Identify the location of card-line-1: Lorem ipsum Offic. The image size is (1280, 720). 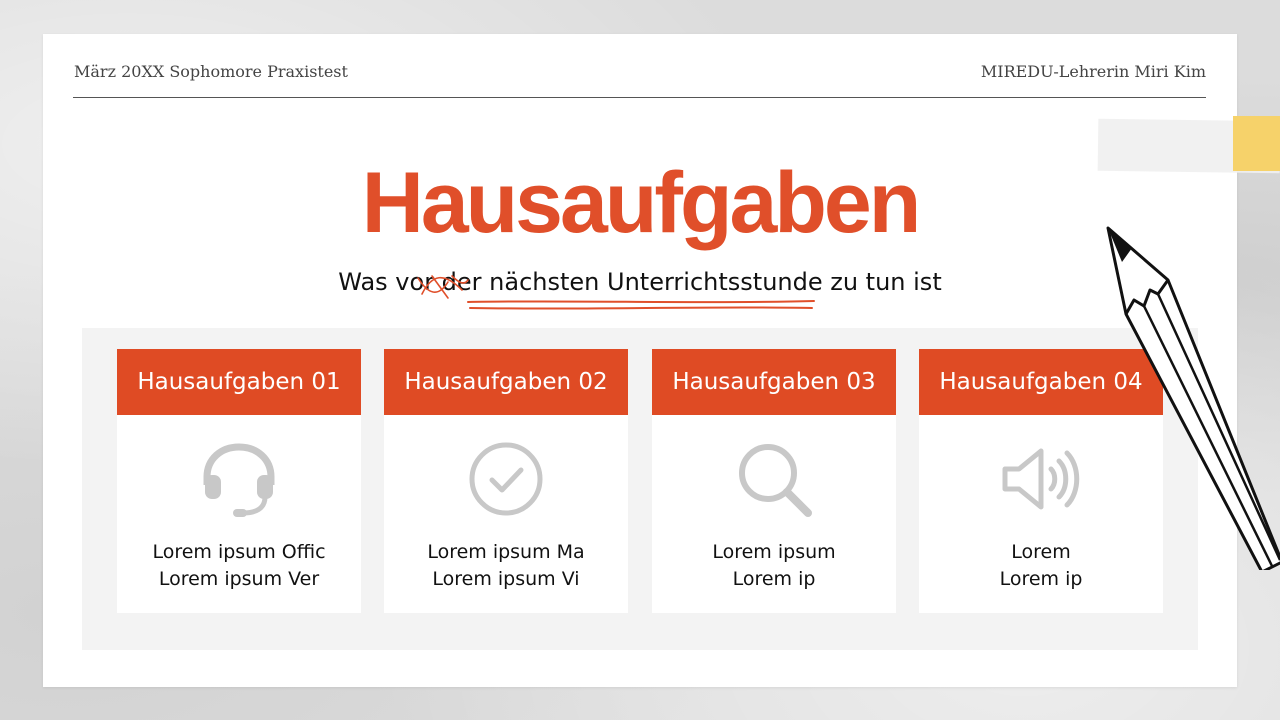
(239, 552).